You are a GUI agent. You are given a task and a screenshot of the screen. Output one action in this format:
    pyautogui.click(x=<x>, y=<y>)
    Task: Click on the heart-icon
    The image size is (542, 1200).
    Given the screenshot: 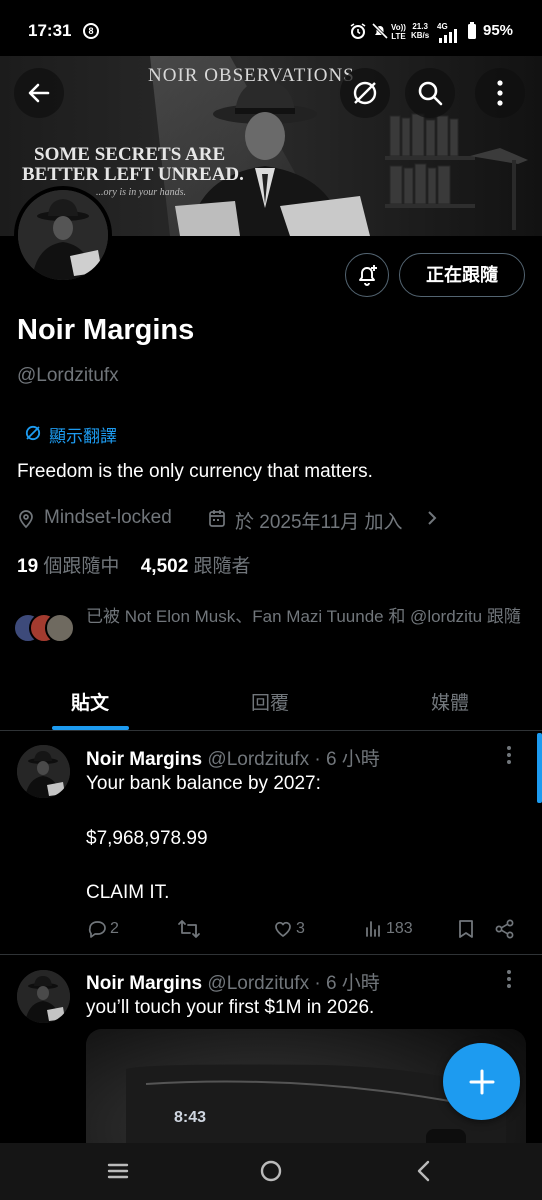 What is the action you would take?
    pyautogui.click(x=283, y=929)
    